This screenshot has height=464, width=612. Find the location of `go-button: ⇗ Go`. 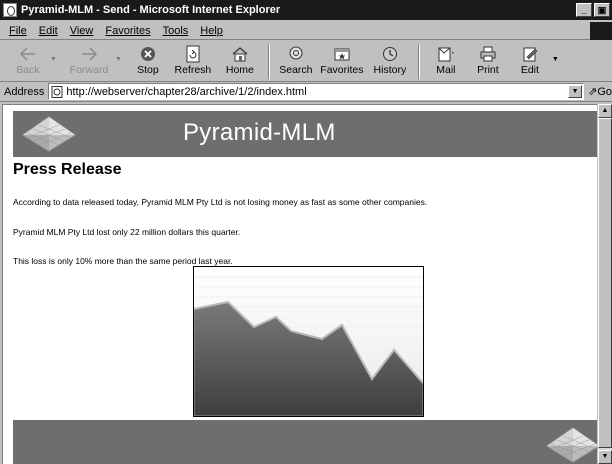

go-button: ⇗ Go is located at coordinates (600, 92).